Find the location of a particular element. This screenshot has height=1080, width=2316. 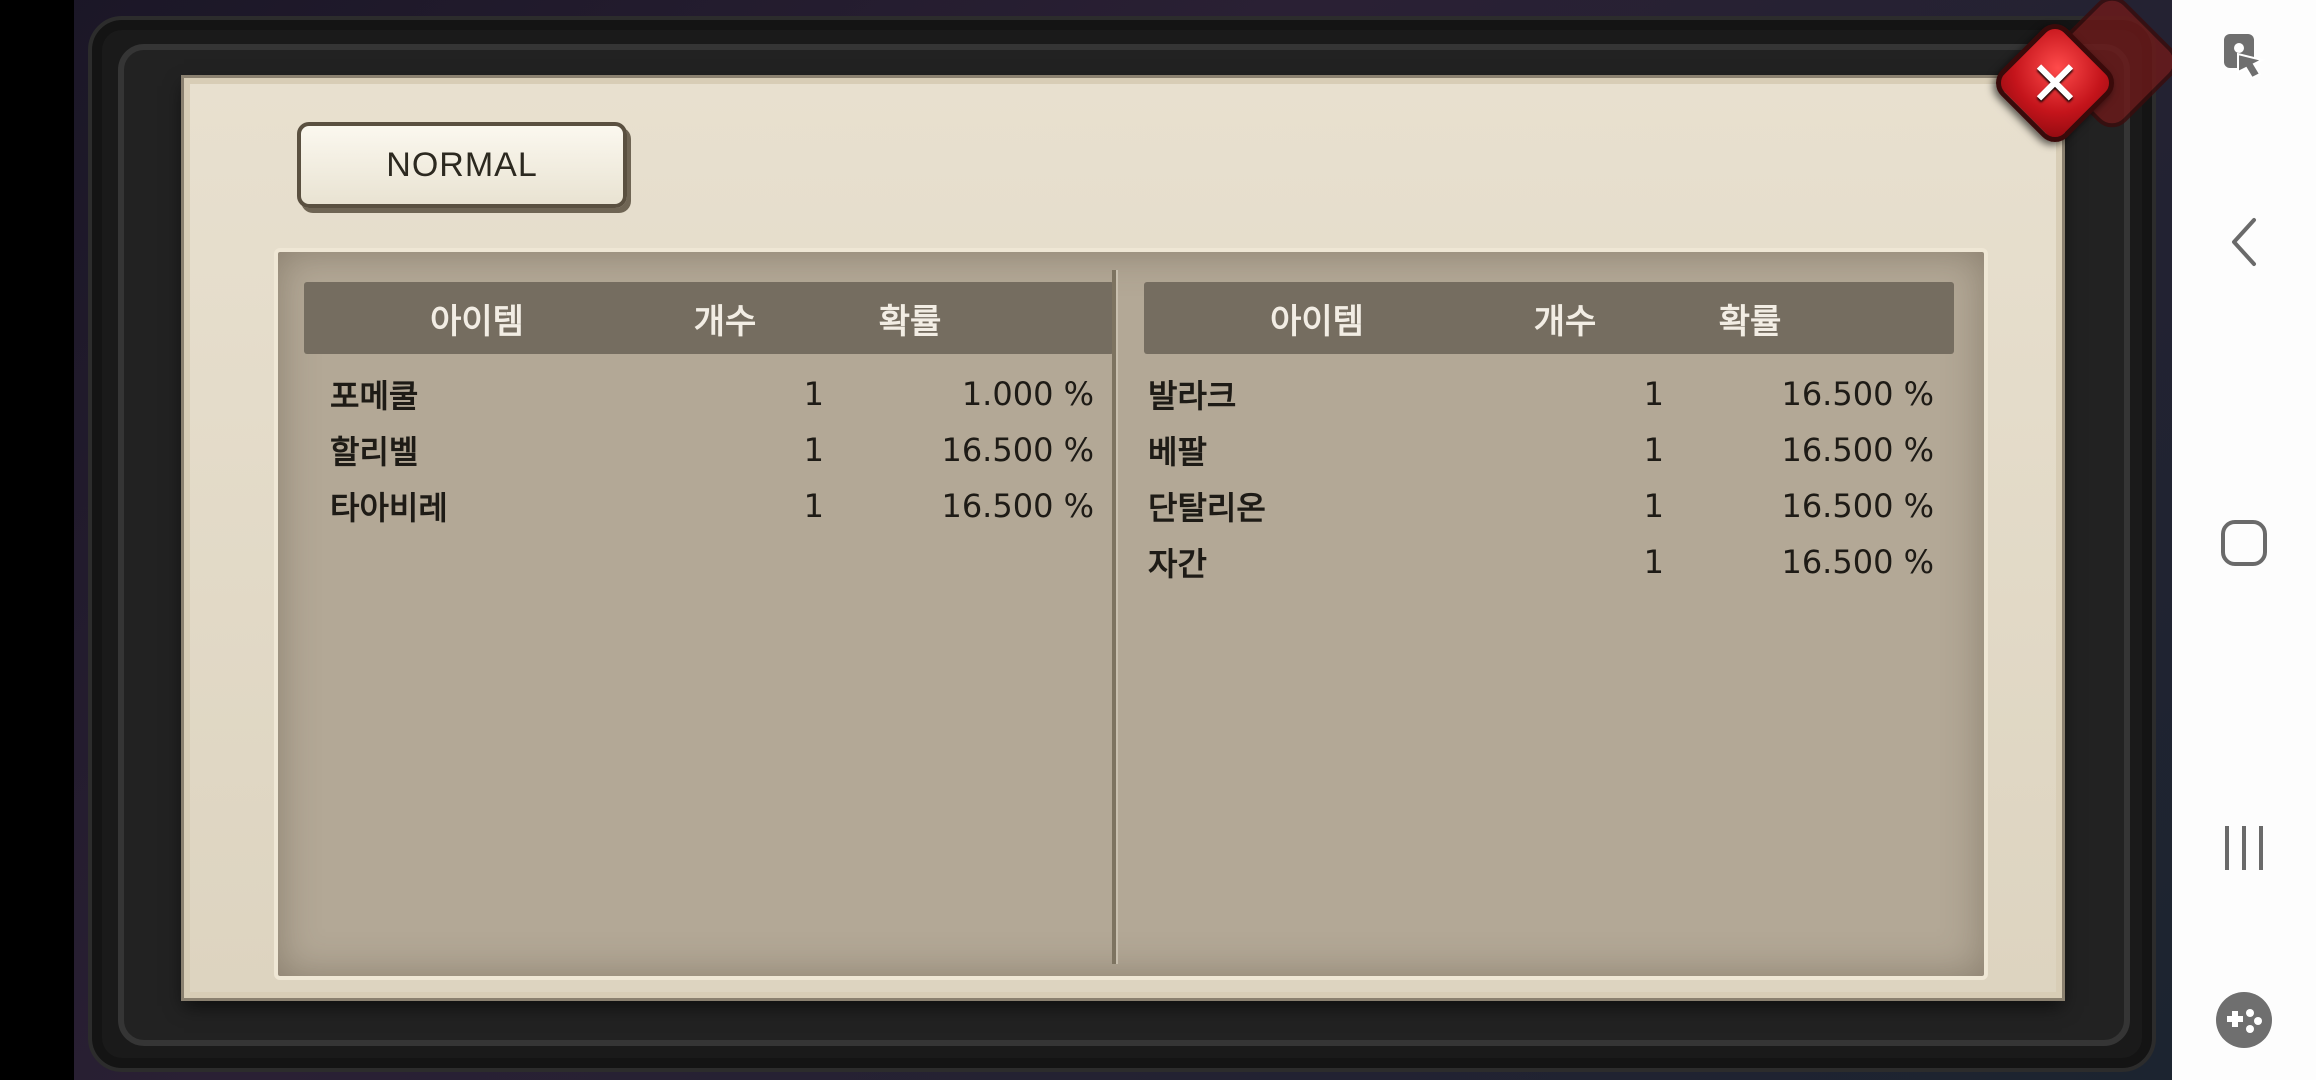

item-name: 자간 is located at coordinates (1177, 564).